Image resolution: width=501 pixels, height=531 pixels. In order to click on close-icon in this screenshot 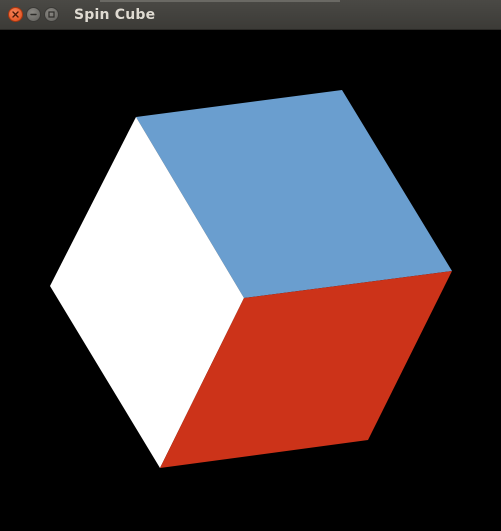, I will do `click(15, 14)`.